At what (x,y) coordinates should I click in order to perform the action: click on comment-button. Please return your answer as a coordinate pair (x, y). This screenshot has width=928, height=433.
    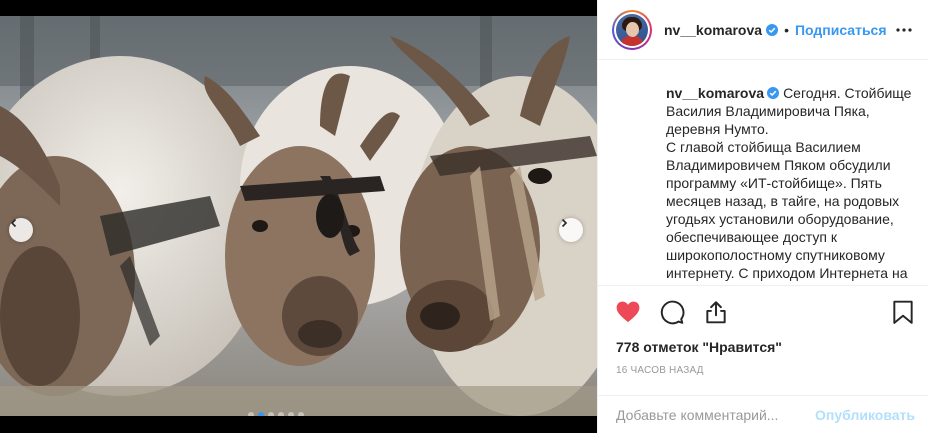
    Looking at the image, I should click on (672, 312).